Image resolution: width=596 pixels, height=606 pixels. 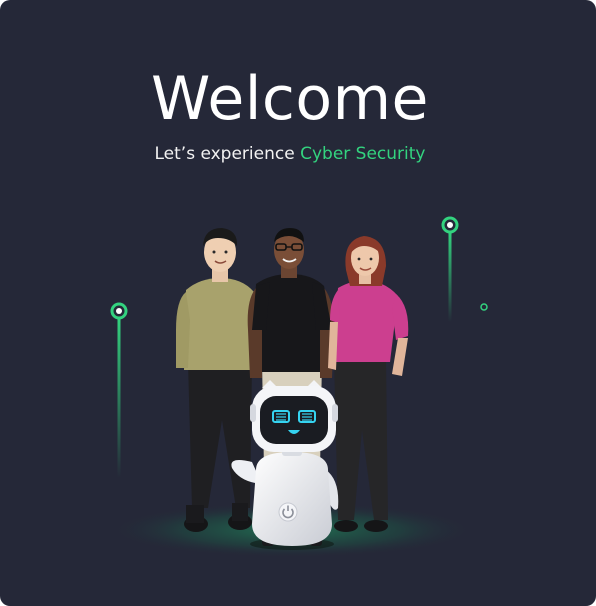 What do you see at coordinates (484, 307) in the screenshot?
I see `glow-dot-icon` at bounding box center [484, 307].